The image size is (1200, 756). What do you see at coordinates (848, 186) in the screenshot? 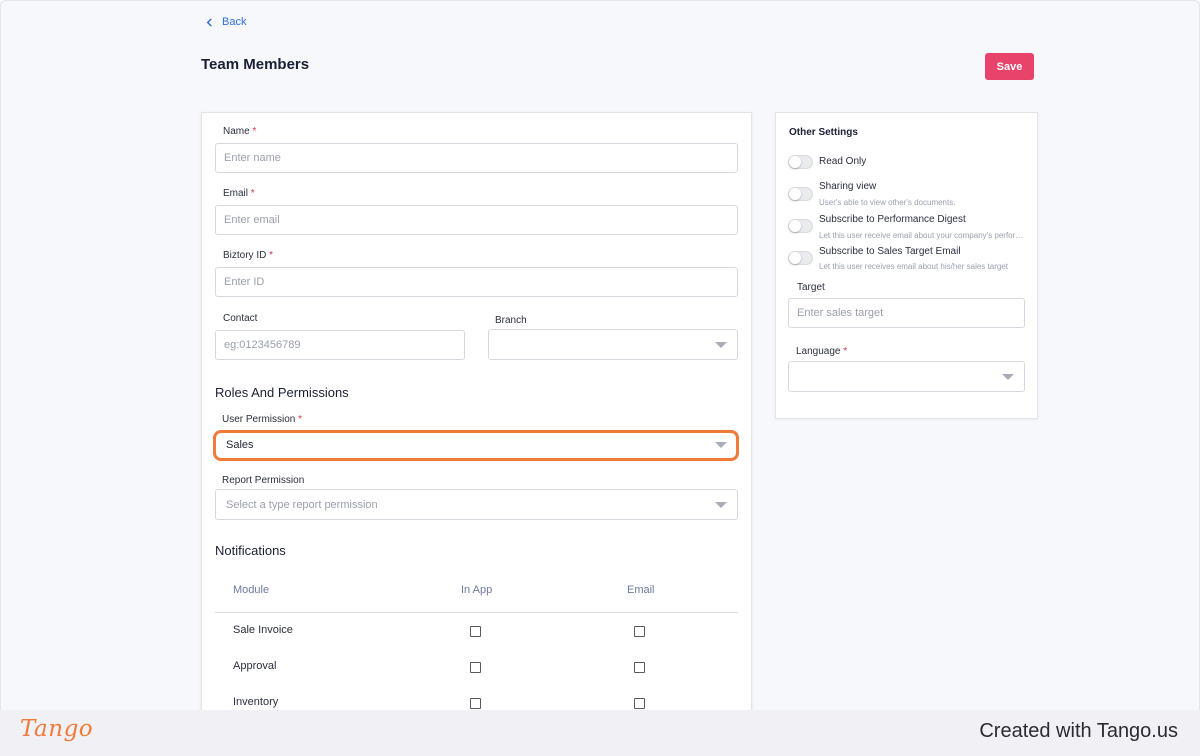
I see `sharing-view-label: Sharing view` at bounding box center [848, 186].